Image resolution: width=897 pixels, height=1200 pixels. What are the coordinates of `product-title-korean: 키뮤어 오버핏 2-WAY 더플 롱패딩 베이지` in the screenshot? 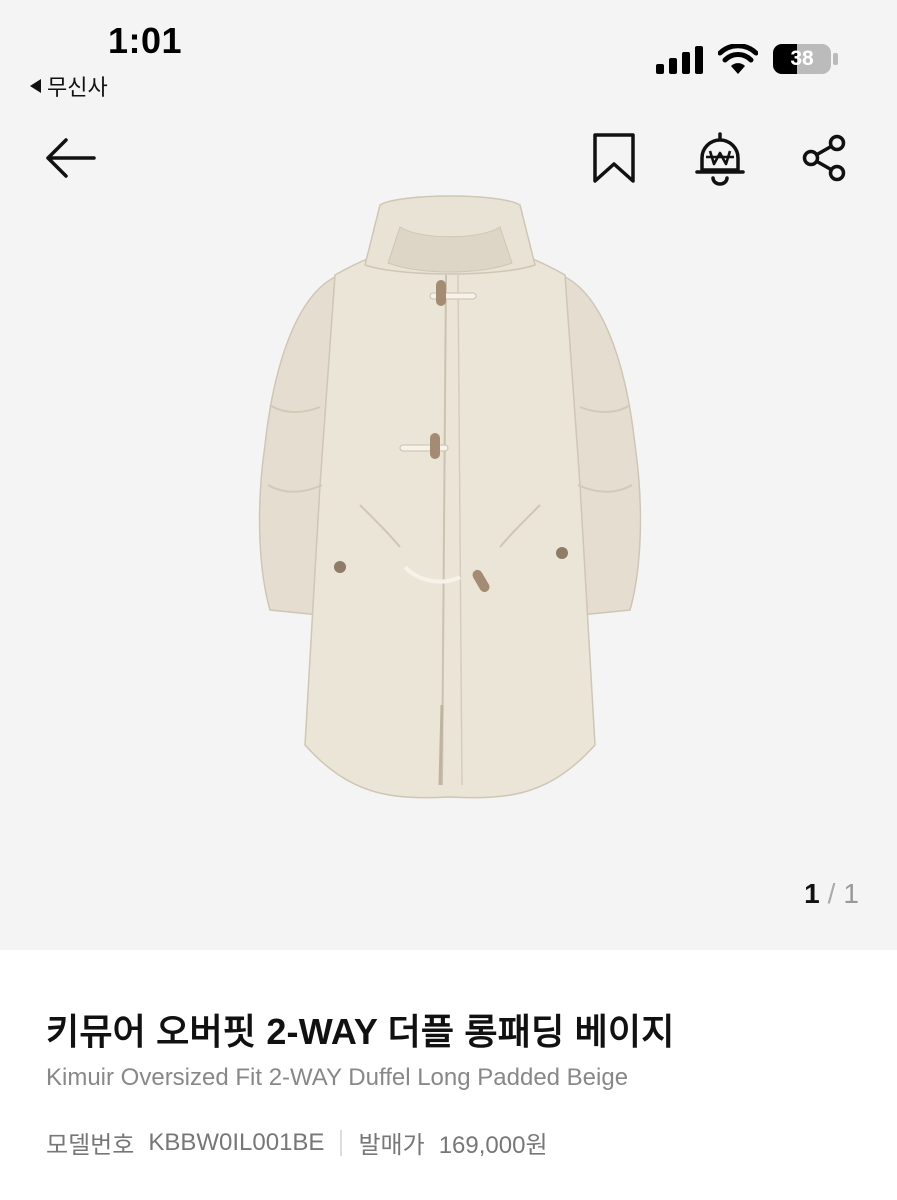 It's located at (360, 1031).